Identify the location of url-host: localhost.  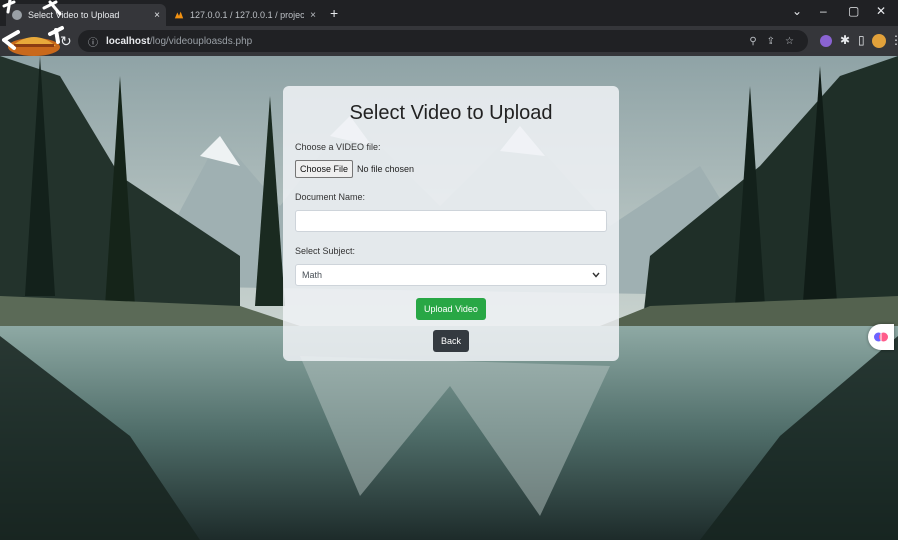
(128, 41).